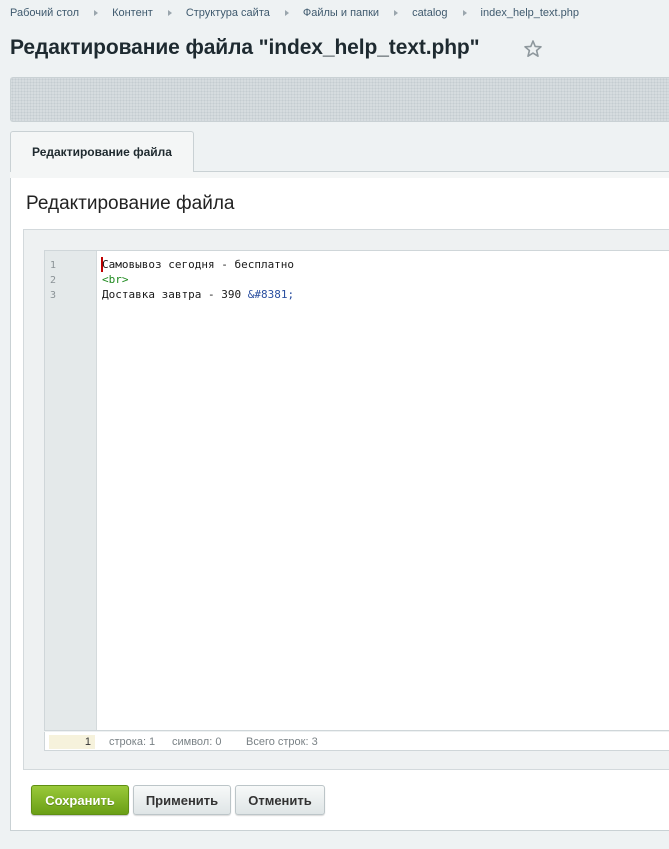 The height and width of the screenshot is (849, 669). Describe the element at coordinates (71, 490) in the screenshot. I see `line-number-gutter: 1 2 3` at that location.